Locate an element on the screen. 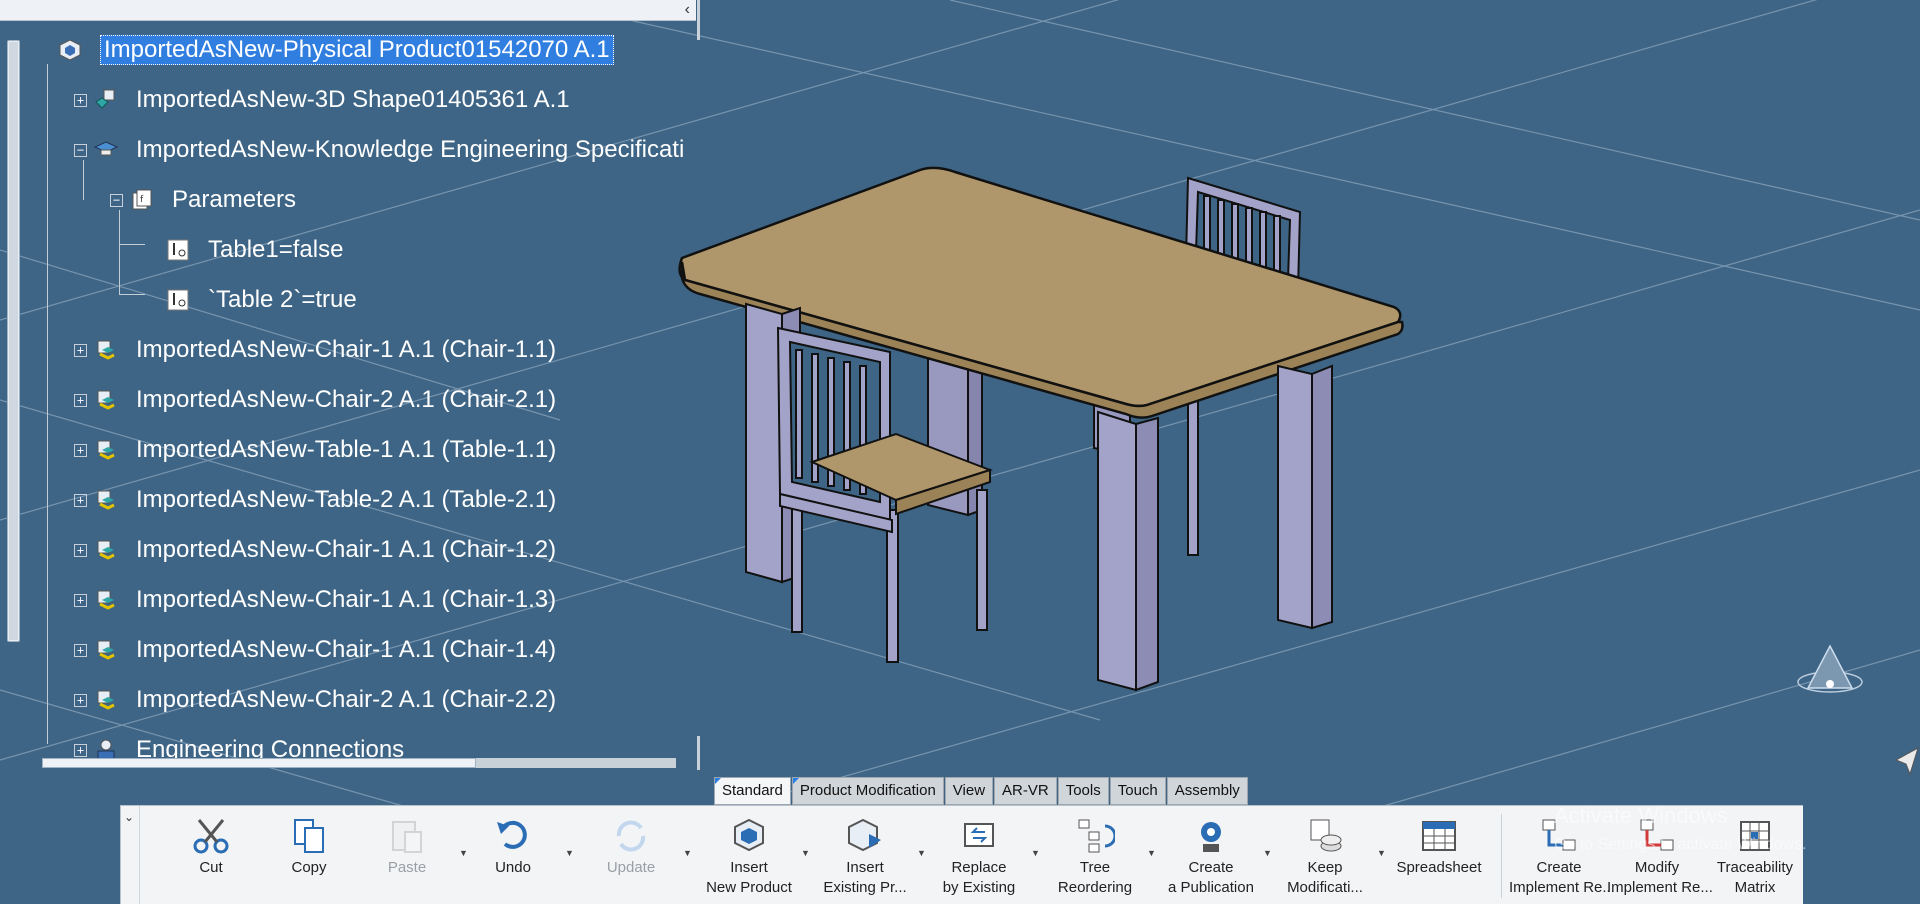 The height and width of the screenshot is (904, 1920). tree-node: + ImportedAsNew-Chair-1 A.1 (Chair-1.1) is located at coordinates (315, 350).